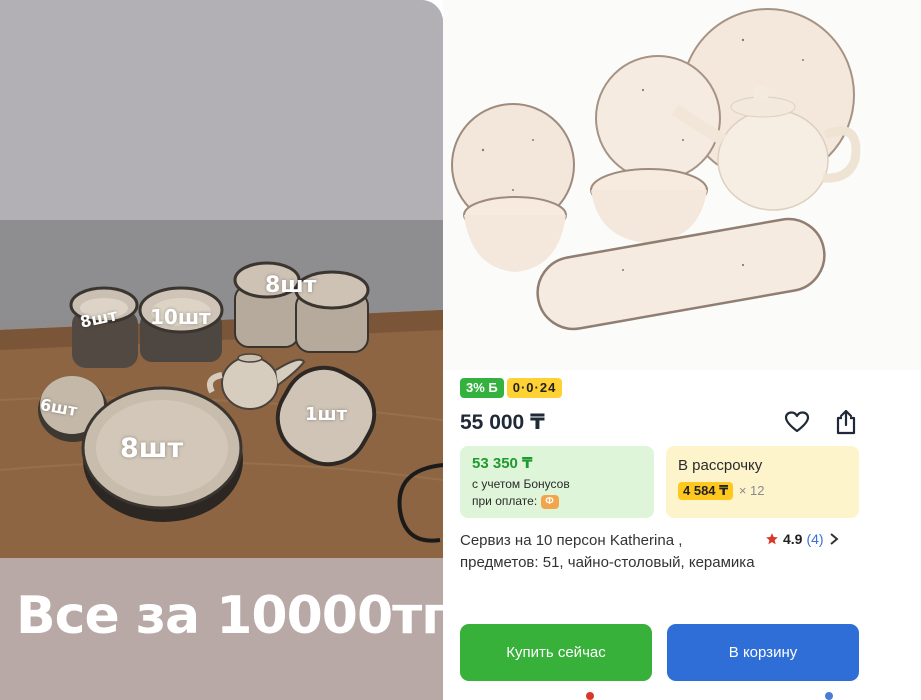  What do you see at coordinates (534, 388) in the screenshot?
I see `installment-badge: 0·0·24` at bounding box center [534, 388].